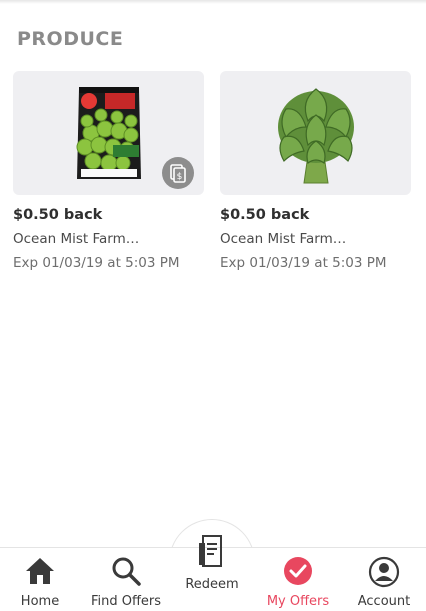  I want to click on tab-my-offers-label: My Offers, so click(298, 601).